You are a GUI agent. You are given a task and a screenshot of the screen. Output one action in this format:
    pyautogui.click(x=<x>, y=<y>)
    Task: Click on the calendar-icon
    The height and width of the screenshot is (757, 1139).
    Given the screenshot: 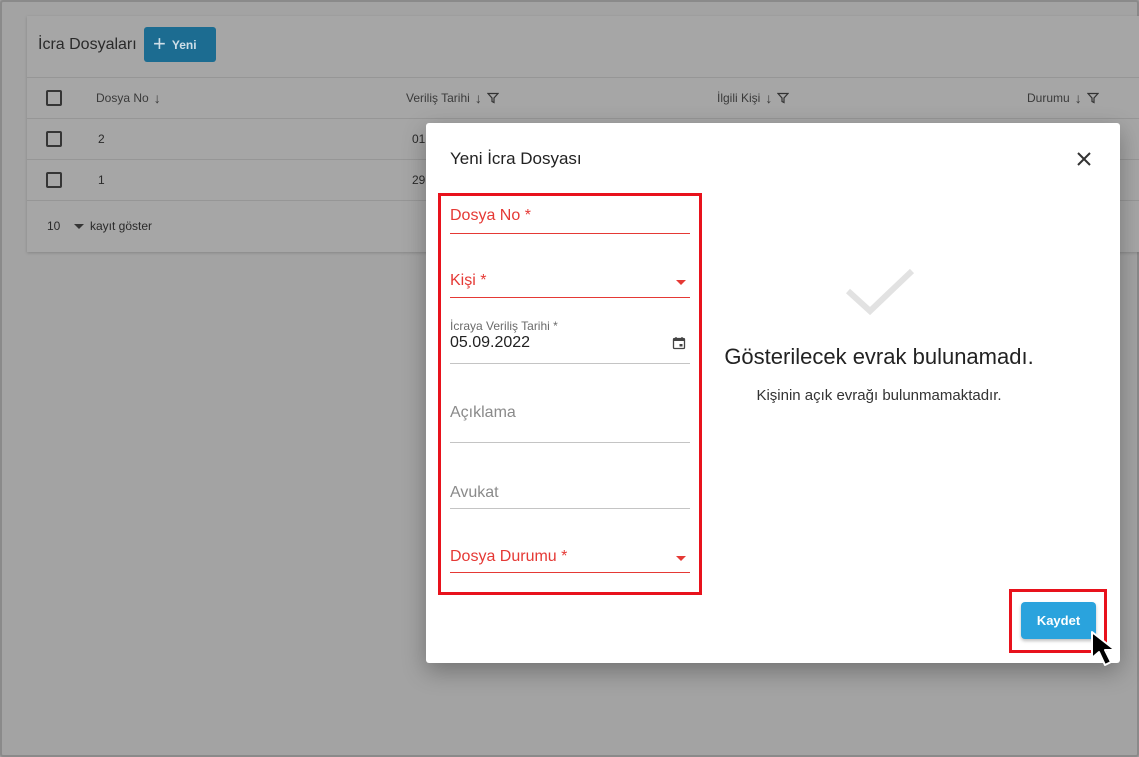 What is the action you would take?
    pyautogui.click(x=679, y=343)
    